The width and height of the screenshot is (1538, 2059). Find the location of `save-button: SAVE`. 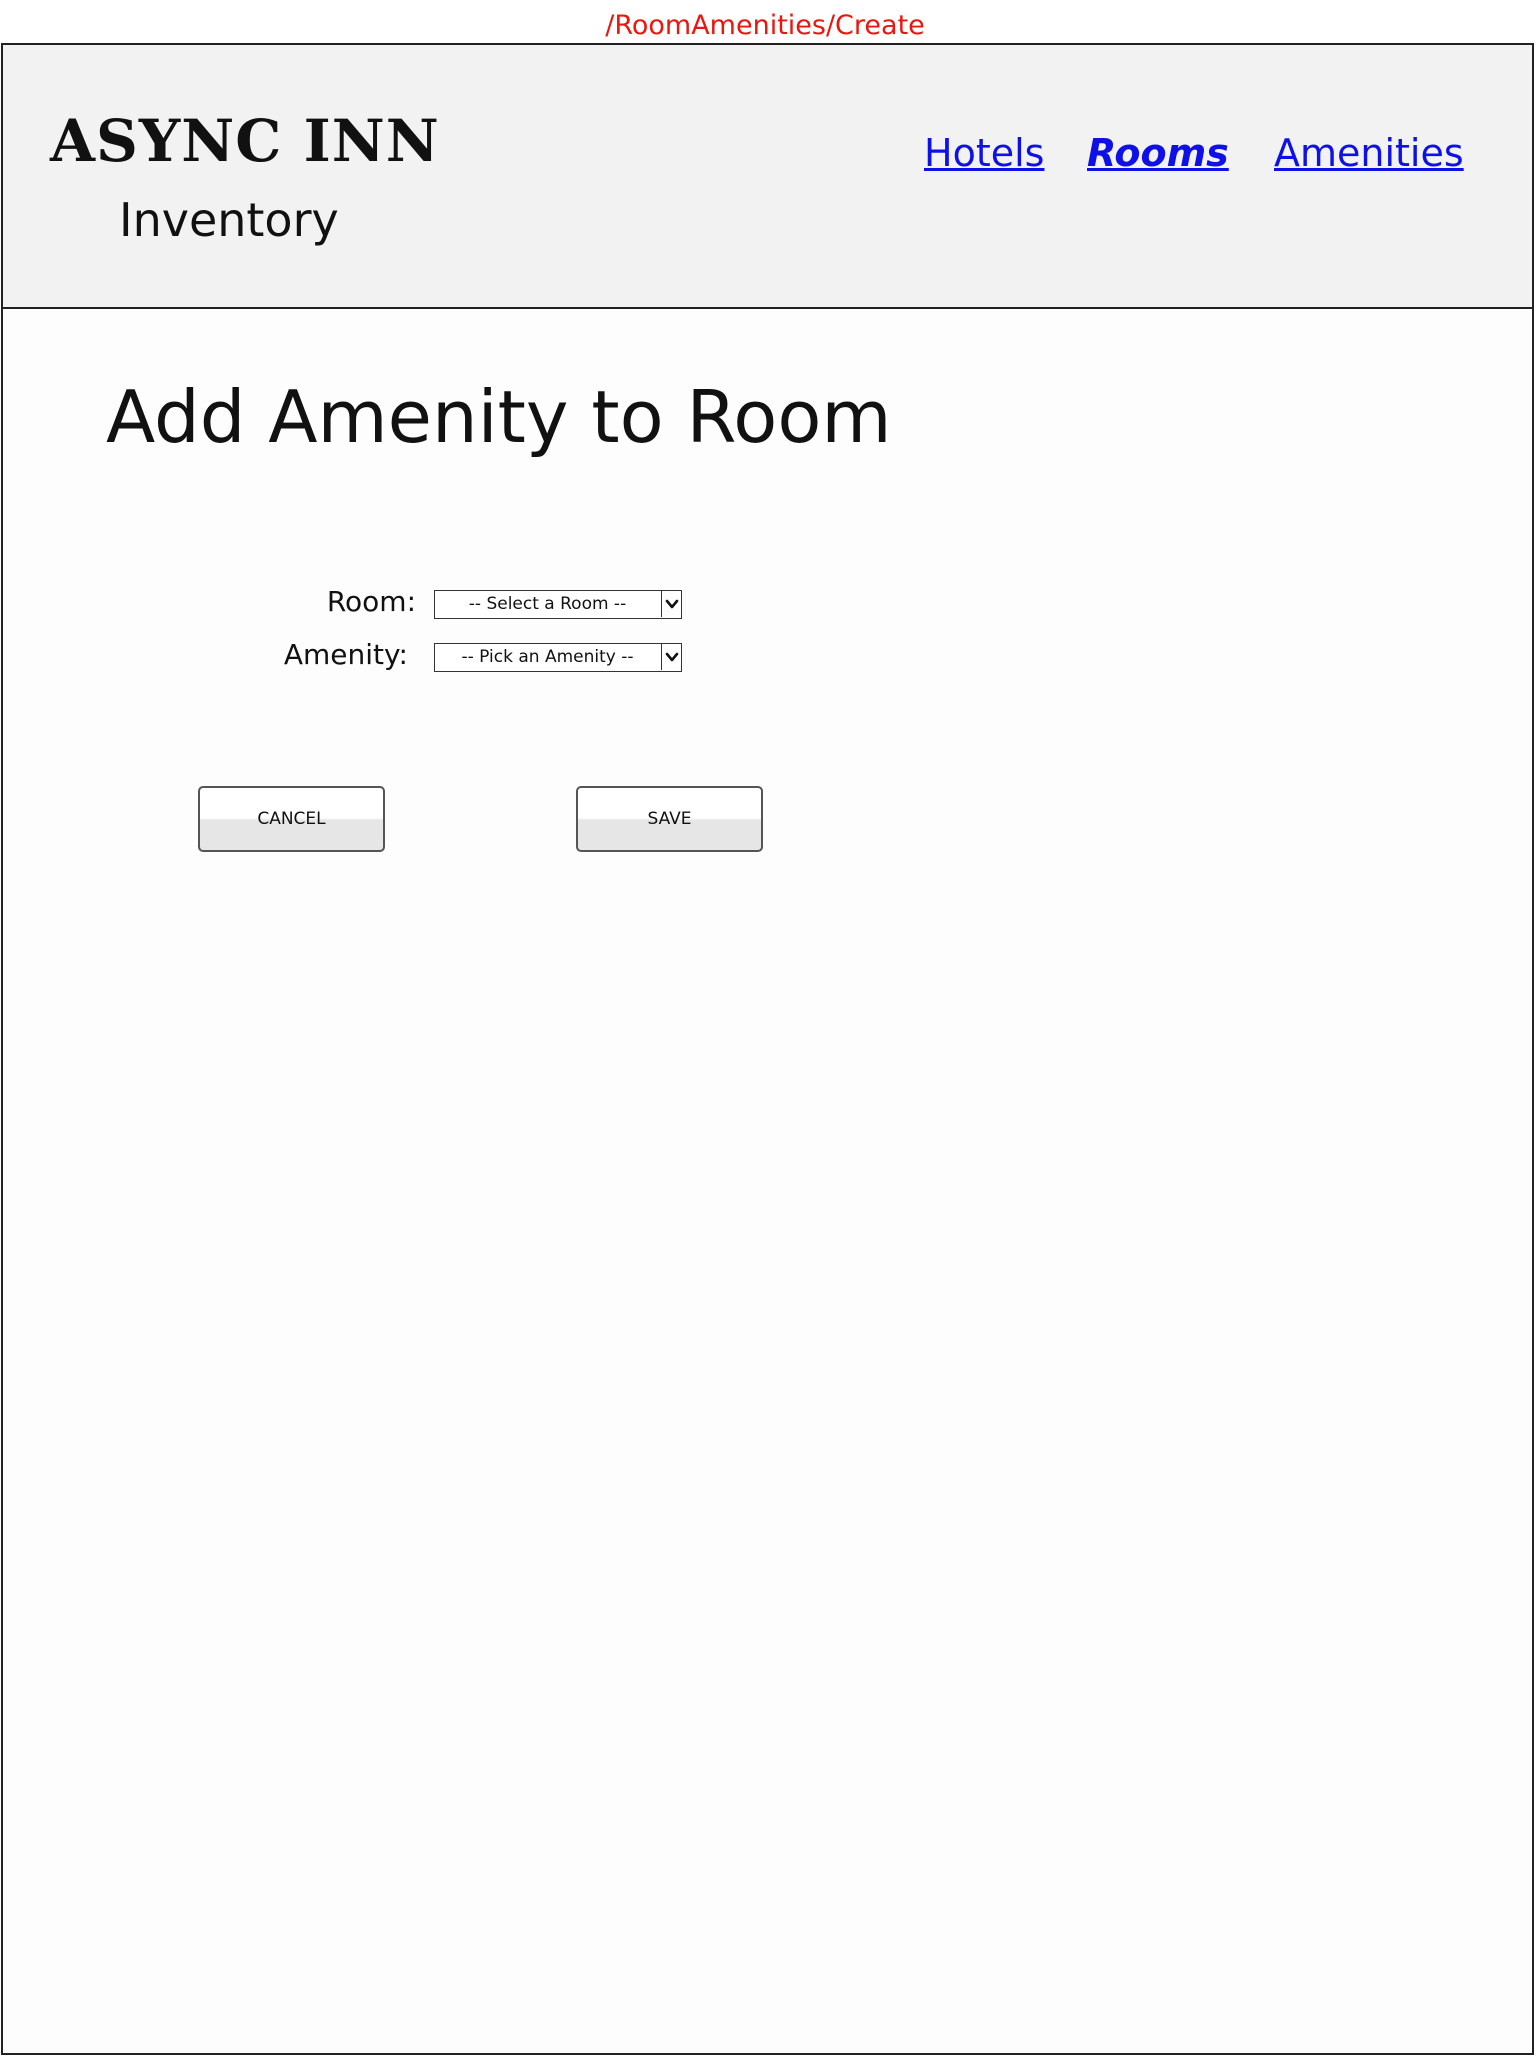

save-button: SAVE is located at coordinates (669, 819).